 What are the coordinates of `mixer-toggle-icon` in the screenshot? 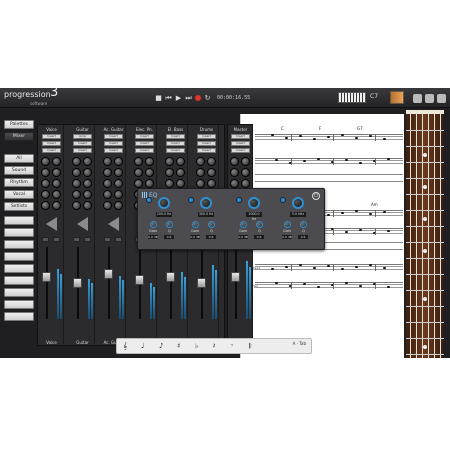 It's located at (417, 98).